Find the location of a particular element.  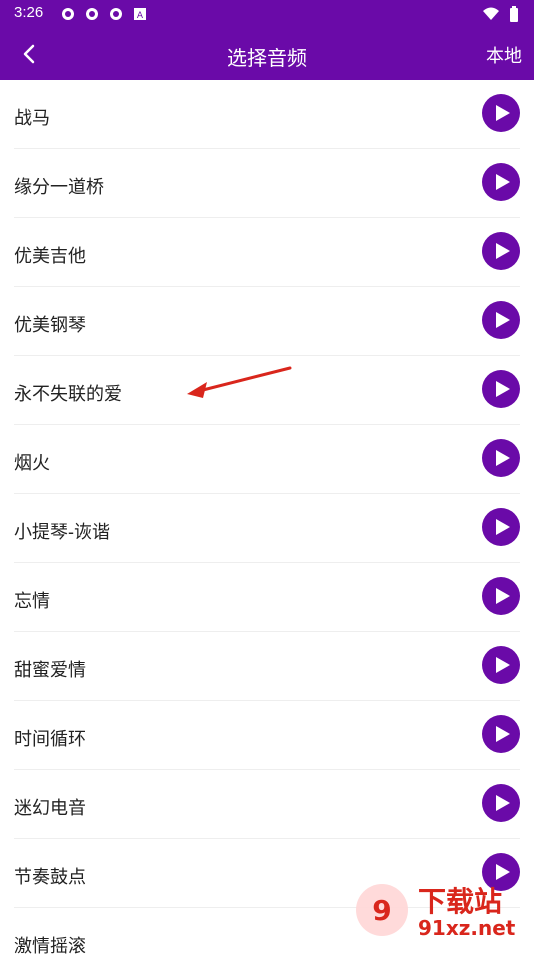

app-bar: 选择音频 本地 is located at coordinates (267, 54).